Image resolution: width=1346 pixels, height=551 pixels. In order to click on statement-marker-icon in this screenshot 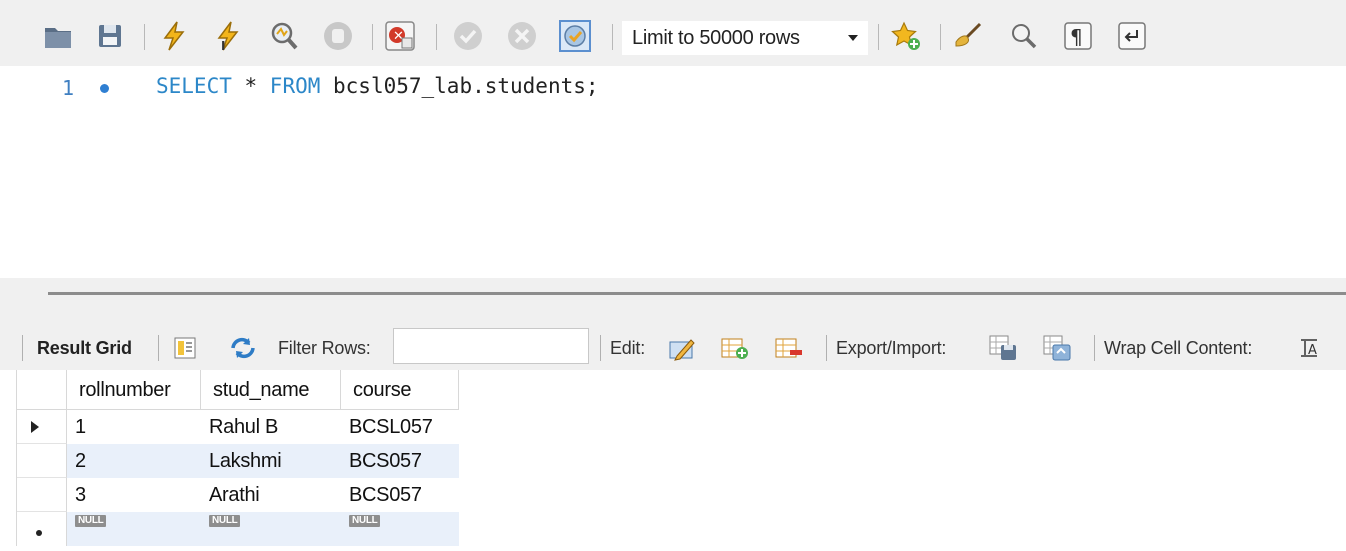, I will do `click(104, 88)`.